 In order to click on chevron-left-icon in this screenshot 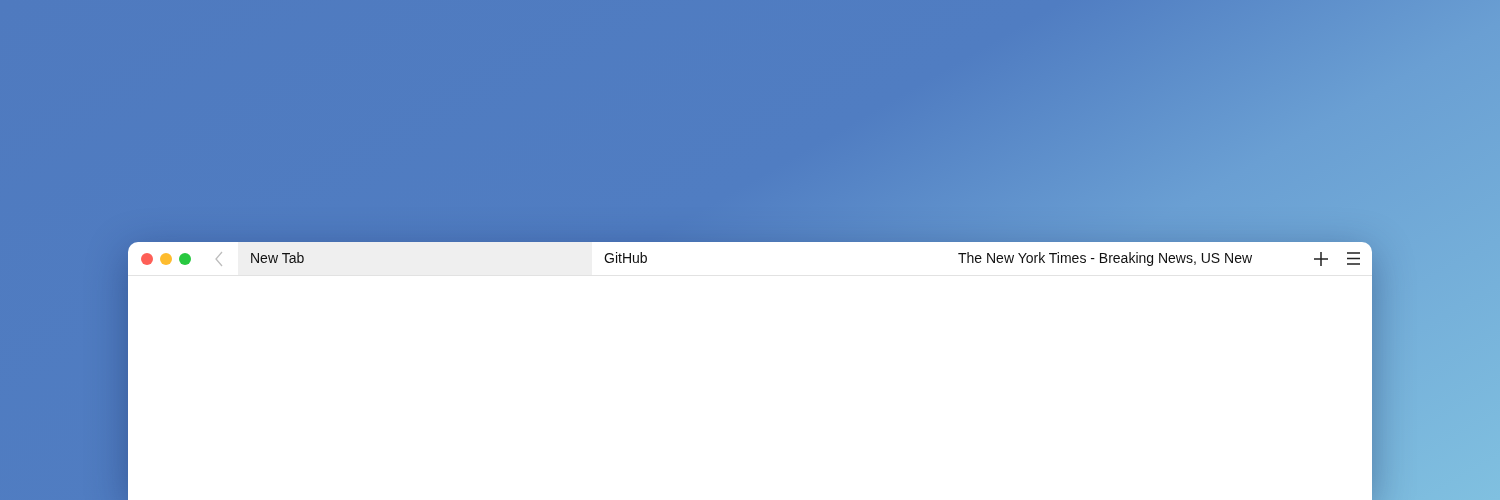, I will do `click(219, 258)`.